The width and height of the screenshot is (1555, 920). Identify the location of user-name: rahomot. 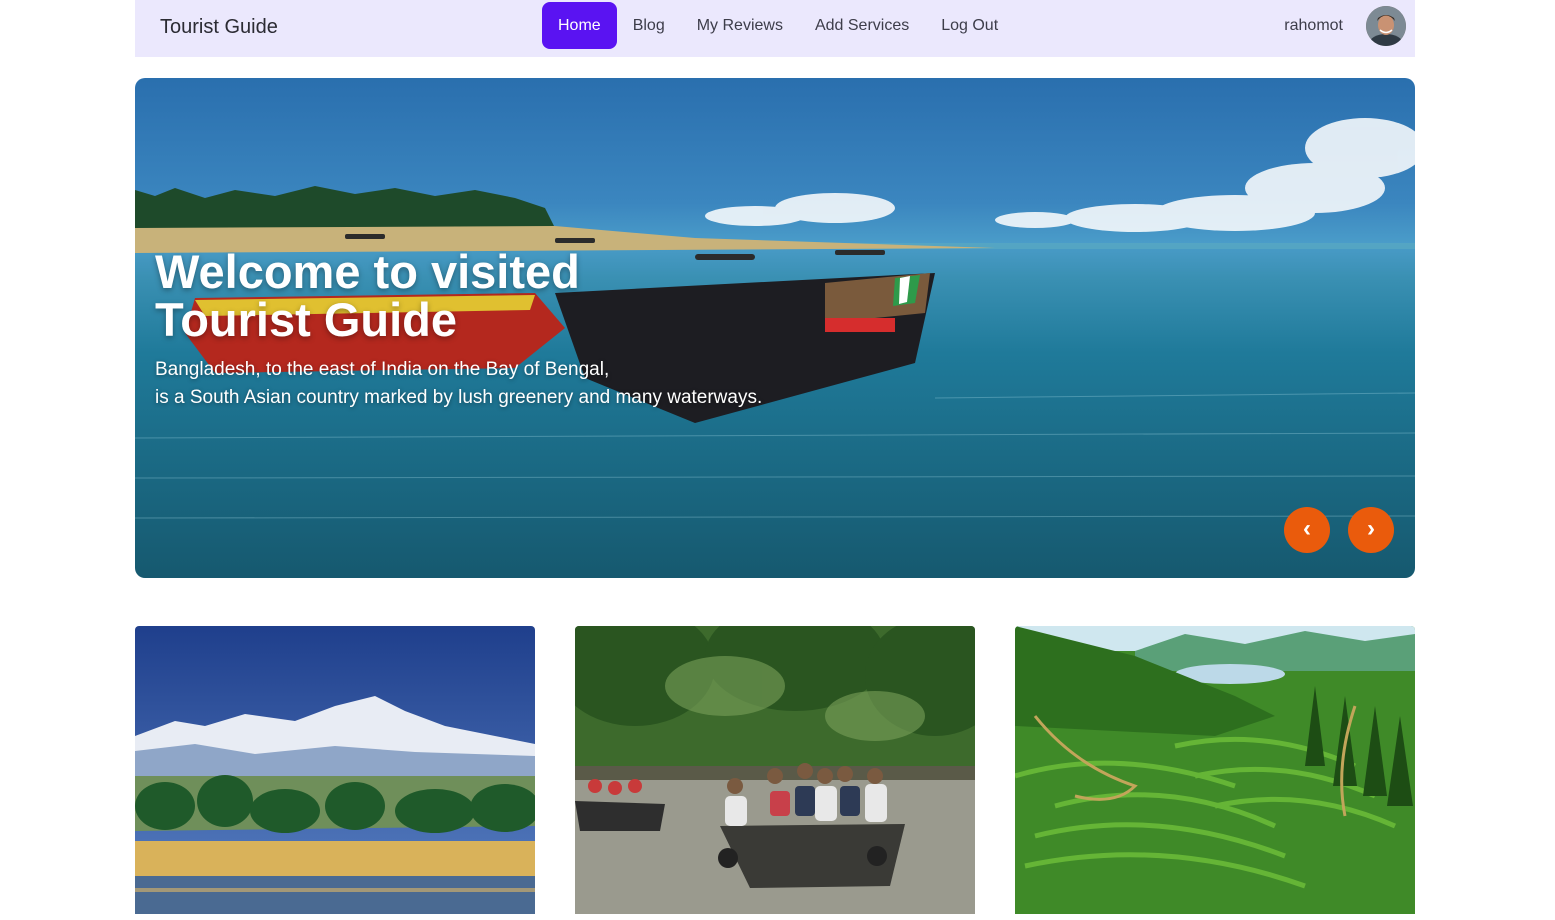
(1313, 25).